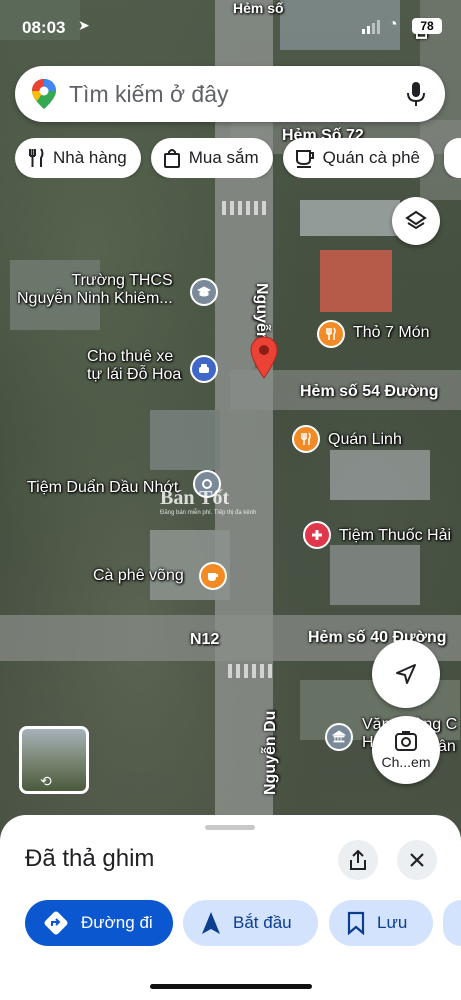 The image size is (461, 1000). Describe the element at coordinates (416, 94) in the screenshot. I see `microphone-icon` at that location.